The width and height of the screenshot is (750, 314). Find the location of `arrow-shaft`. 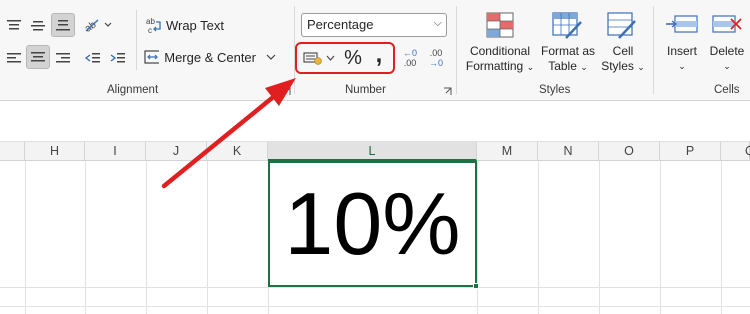

arrow-shaft is located at coordinates (218, 142).